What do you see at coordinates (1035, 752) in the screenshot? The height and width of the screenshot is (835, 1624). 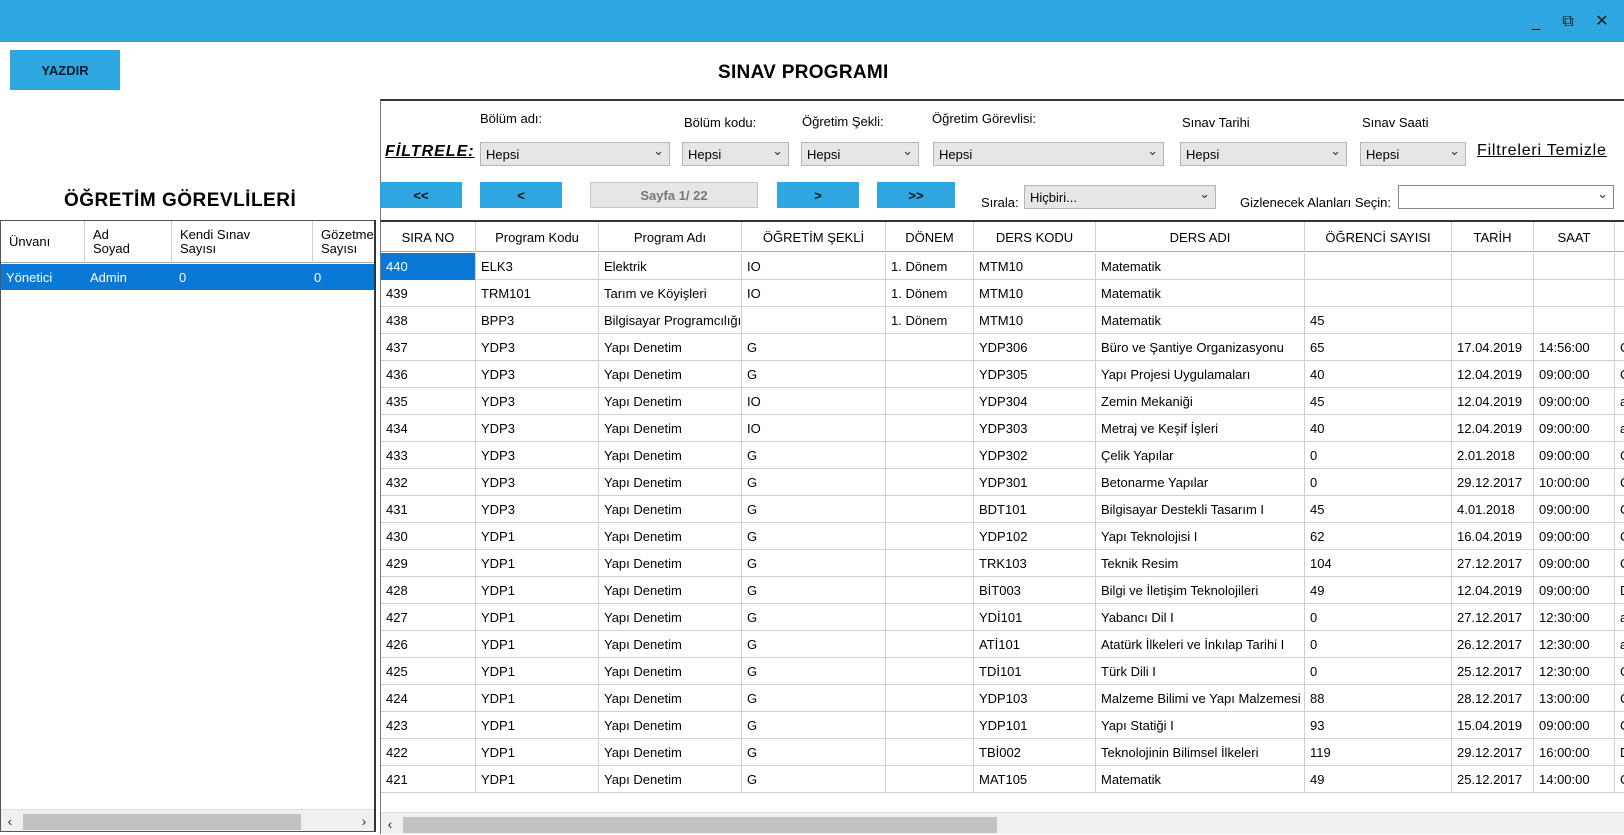 I see `cell-ders-kodu: TBİ002` at bounding box center [1035, 752].